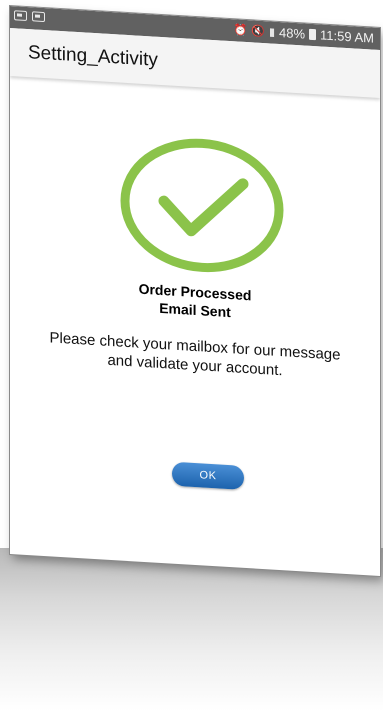 The width and height of the screenshot is (383, 711). Describe the element at coordinates (38, 17) in the screenshot. I see `image-notification-icon` at that location.